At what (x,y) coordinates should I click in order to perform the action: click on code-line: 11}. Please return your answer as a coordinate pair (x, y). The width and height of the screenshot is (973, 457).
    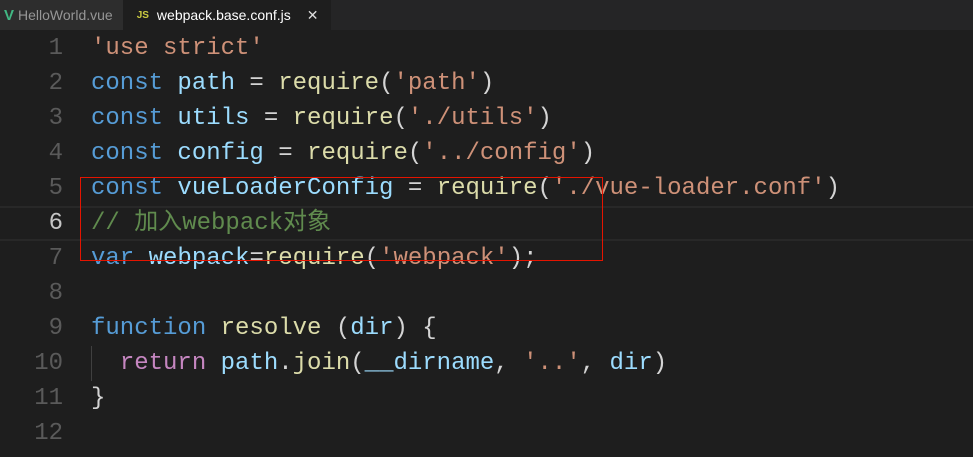
    Looking at the image, I should click on (486, 398).